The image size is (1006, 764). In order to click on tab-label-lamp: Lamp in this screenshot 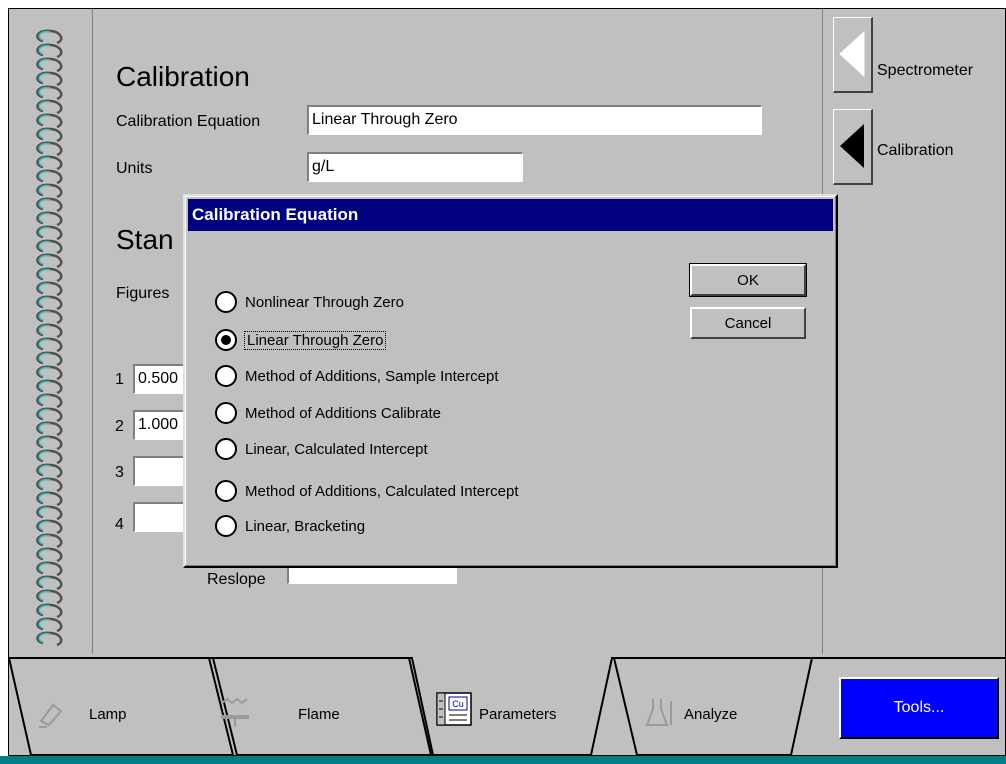, I will do `click(108, 714)`.